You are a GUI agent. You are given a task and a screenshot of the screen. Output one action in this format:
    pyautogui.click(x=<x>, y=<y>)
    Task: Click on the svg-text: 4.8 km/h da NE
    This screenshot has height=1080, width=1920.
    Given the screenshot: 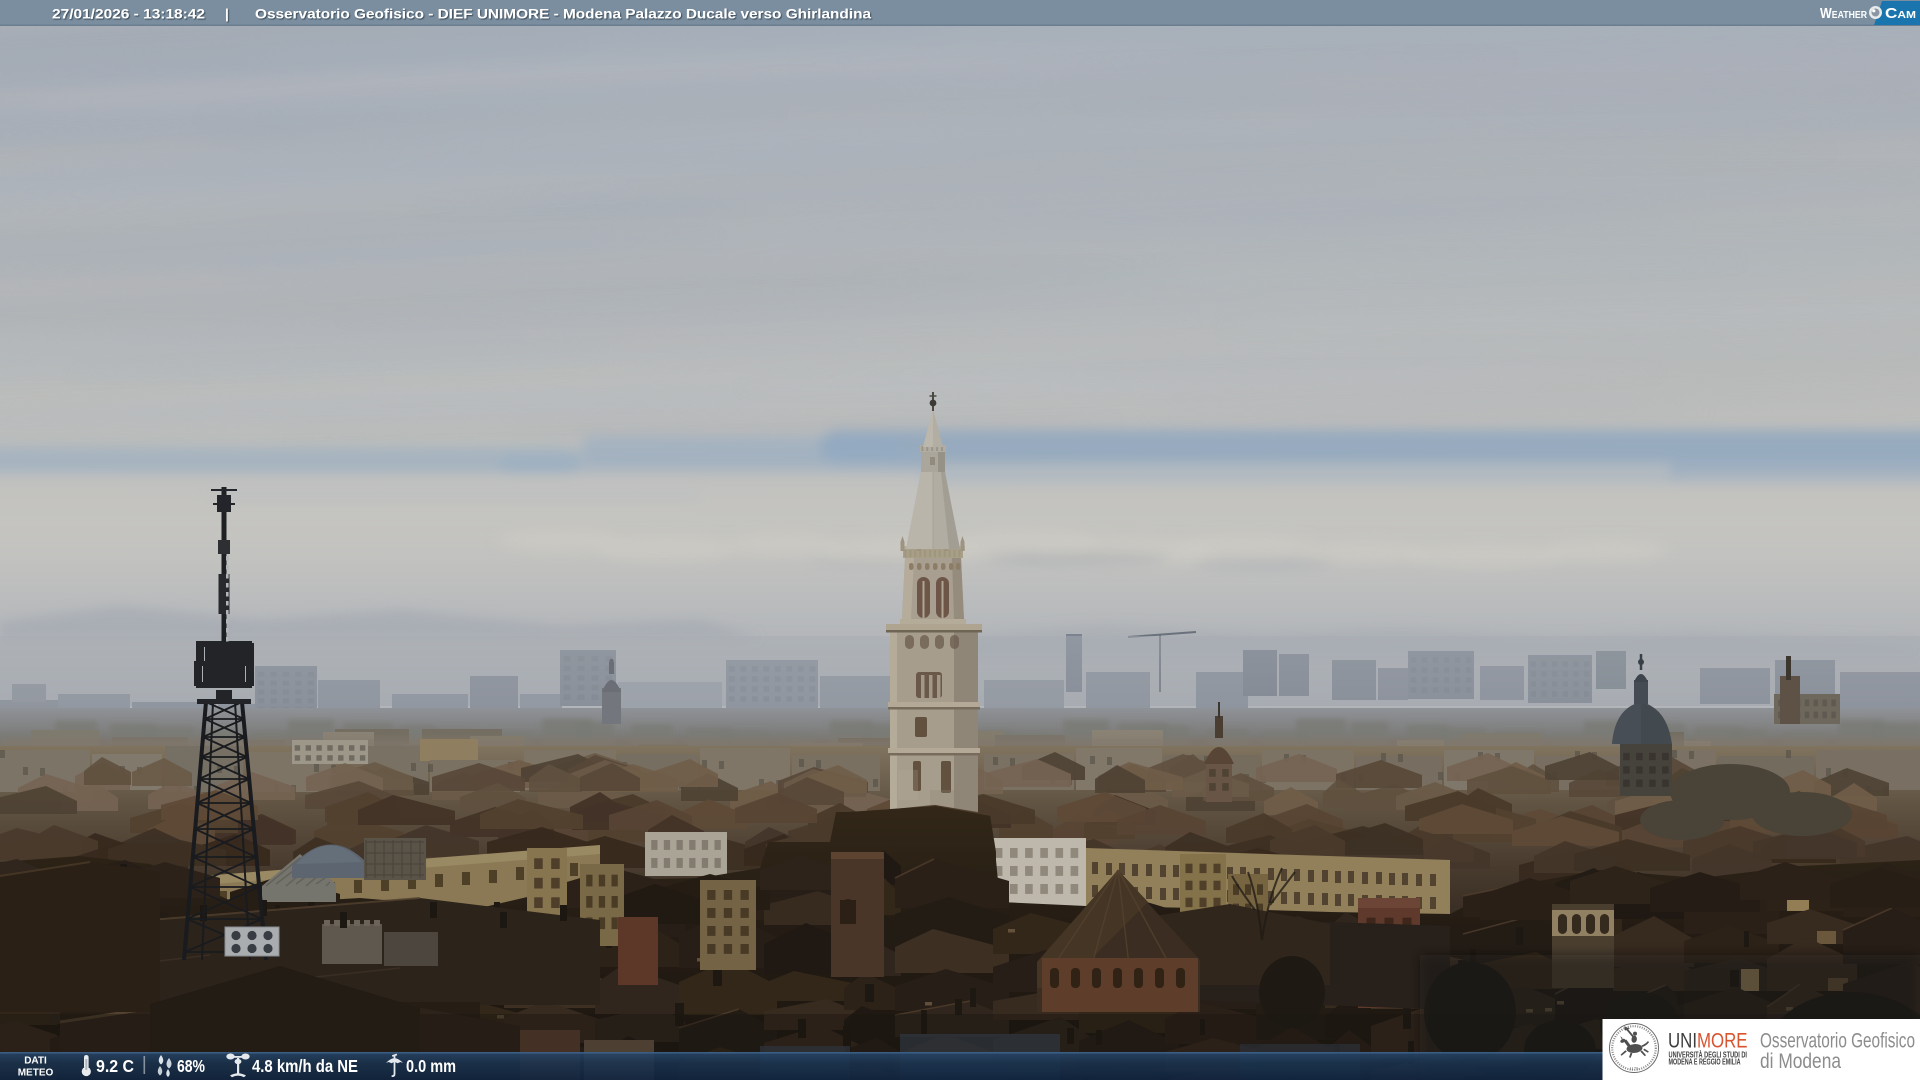 What is the action you would take?
    pyautogui.click(x=305, y=1066)
    